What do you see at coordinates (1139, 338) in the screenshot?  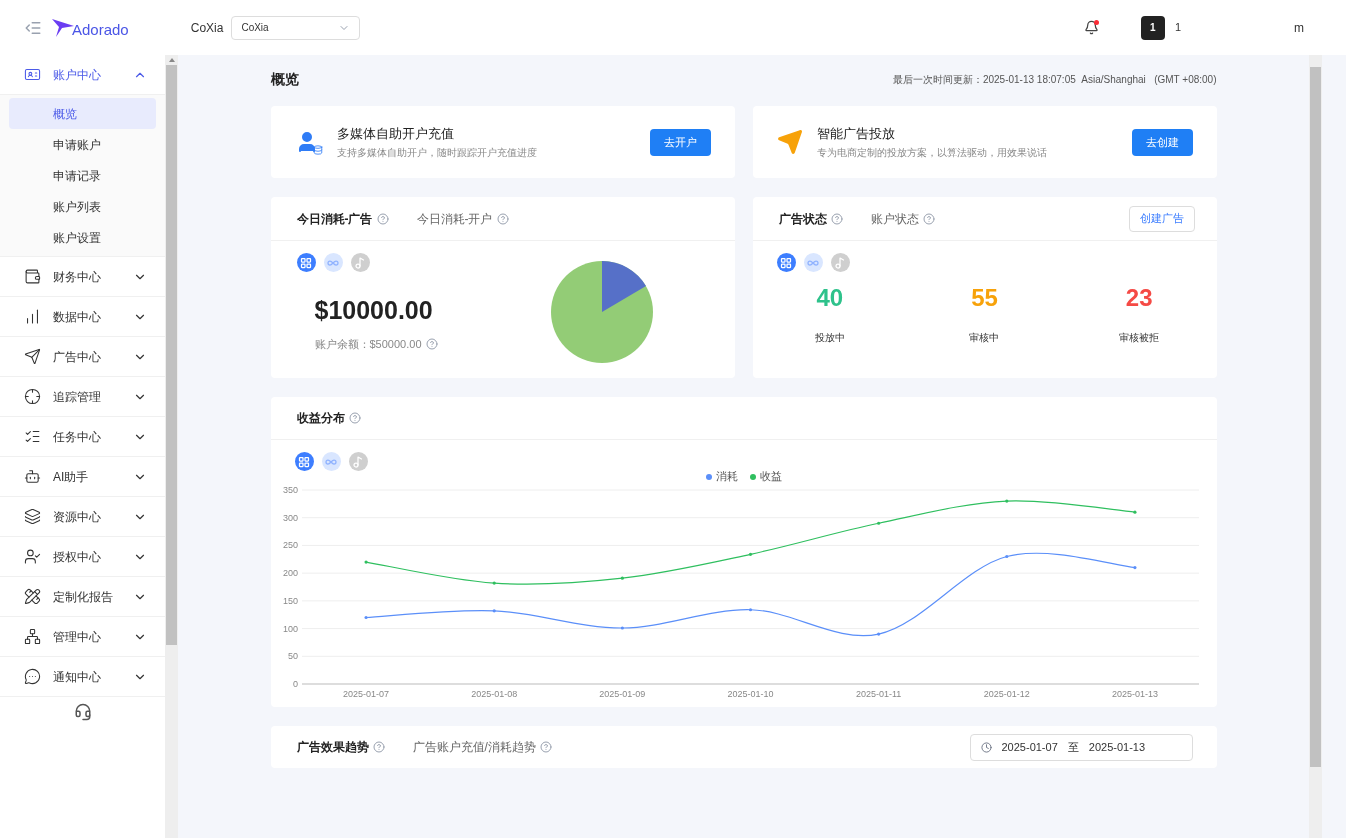 I see `stat-label: 审核被拒` at bounding box center [1139, 338].